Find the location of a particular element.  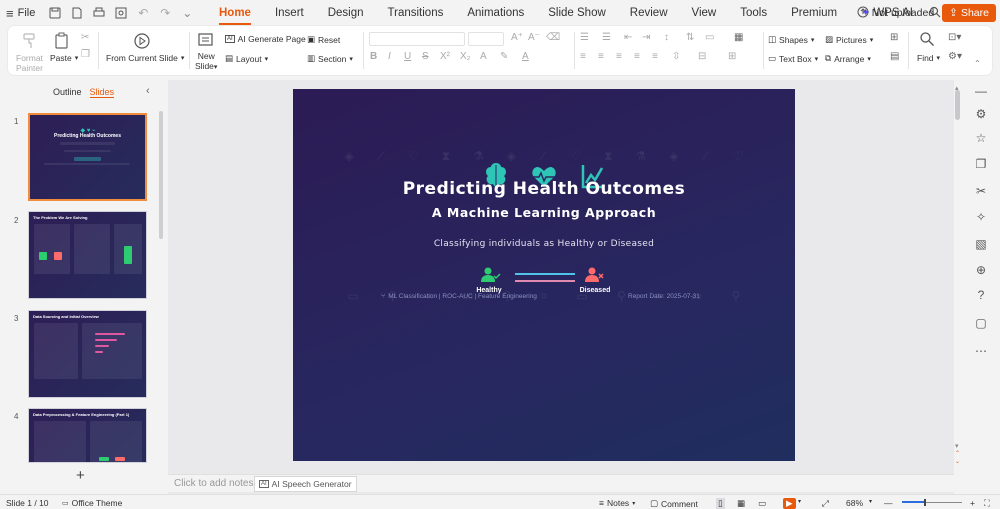

tab-design: Design is located at coordinates (346, 13).